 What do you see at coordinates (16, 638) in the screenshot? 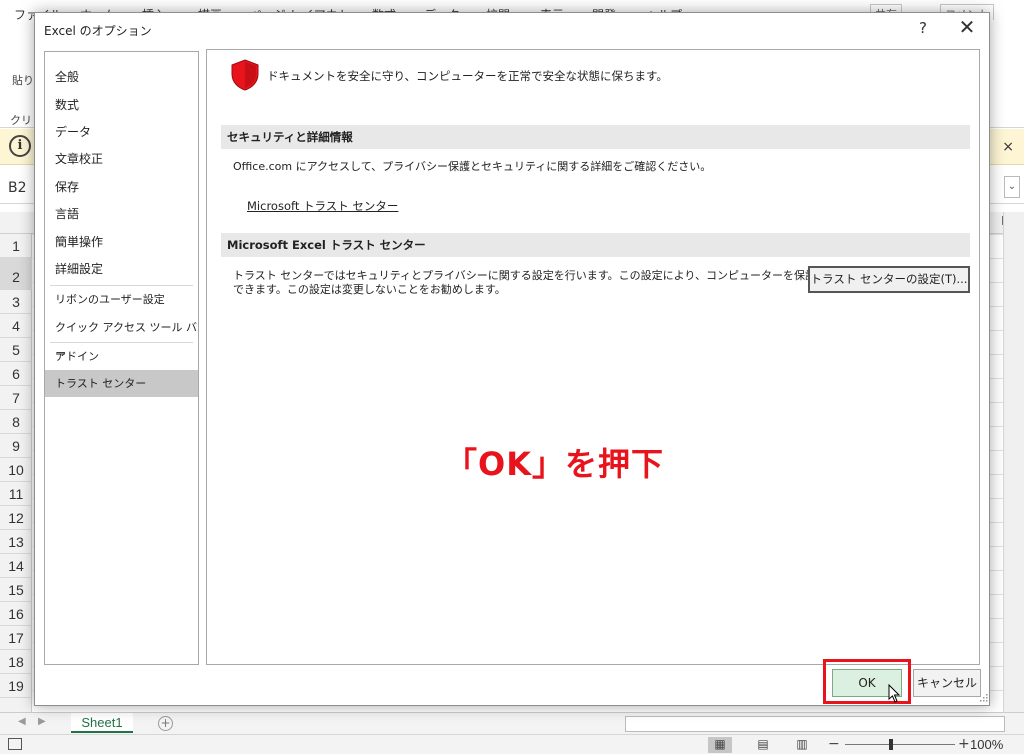
I see `row-number: 17` at bounding box center [16, 638].